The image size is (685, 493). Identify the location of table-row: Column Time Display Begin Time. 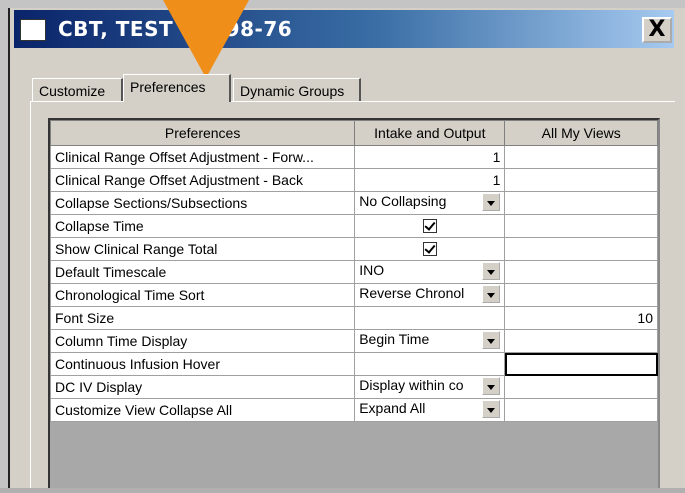
(353, 341).